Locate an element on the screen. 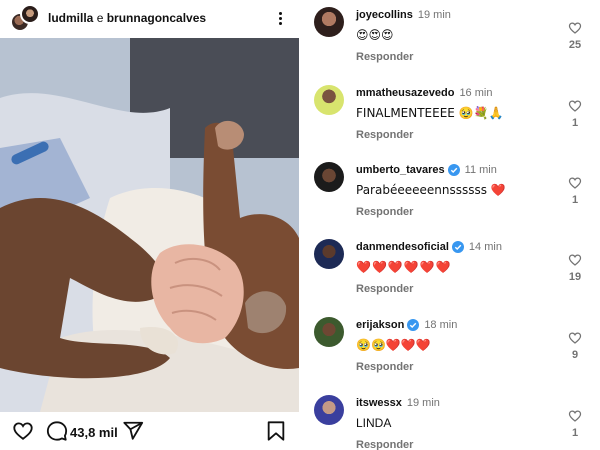  comment-header: joyecollins 19 min is located at coordinates (403, 15).